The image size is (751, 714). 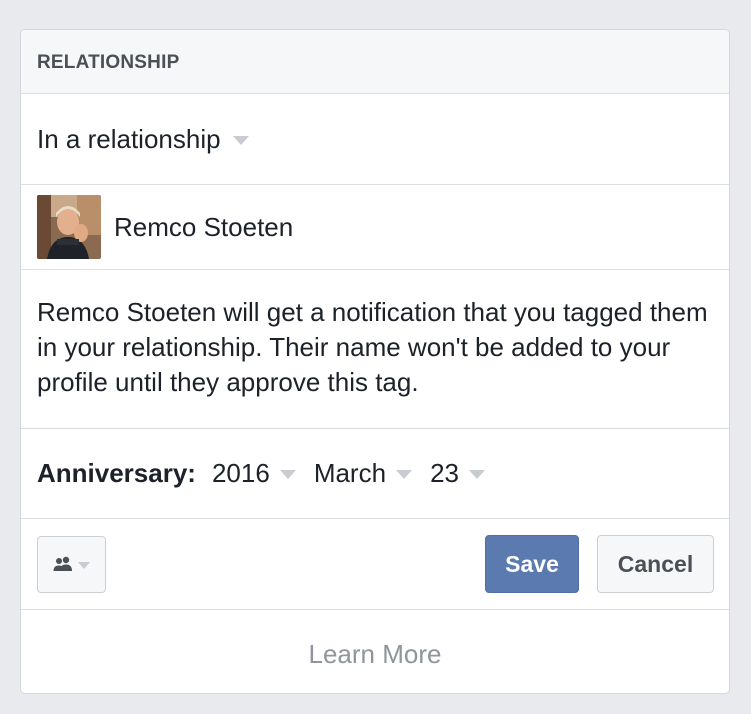 I want to click on card-header: RELATIONSHIP, so click(x=375, y=62).